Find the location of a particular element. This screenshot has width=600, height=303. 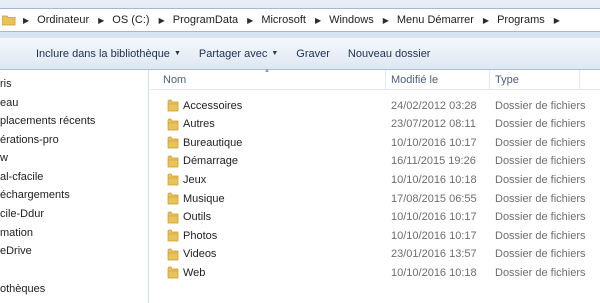

breadcrumb-microsoft: Microsoft is located at coordinates (283, 20).